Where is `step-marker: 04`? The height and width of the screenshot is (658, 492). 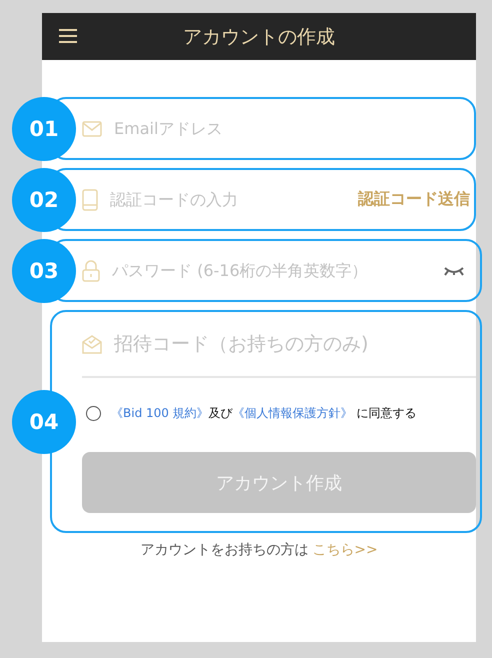
step-marker: 04 is located at coordinates (44, 422).